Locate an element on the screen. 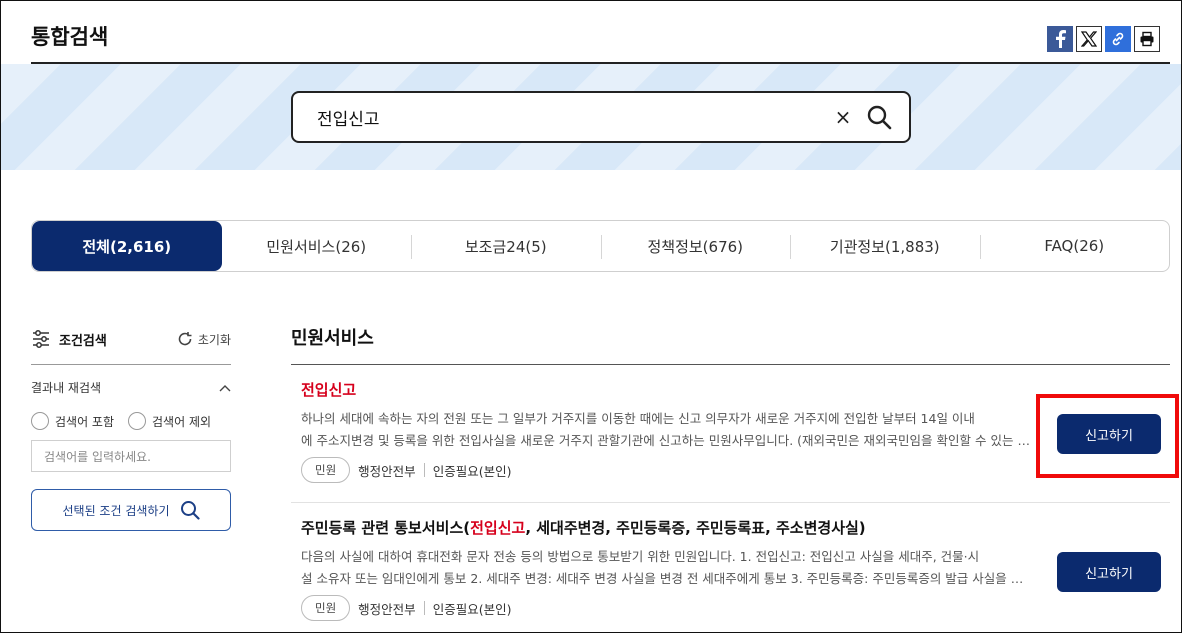  tab-civil-service: 민원서비스(26) is located at coordinates (317, 246).